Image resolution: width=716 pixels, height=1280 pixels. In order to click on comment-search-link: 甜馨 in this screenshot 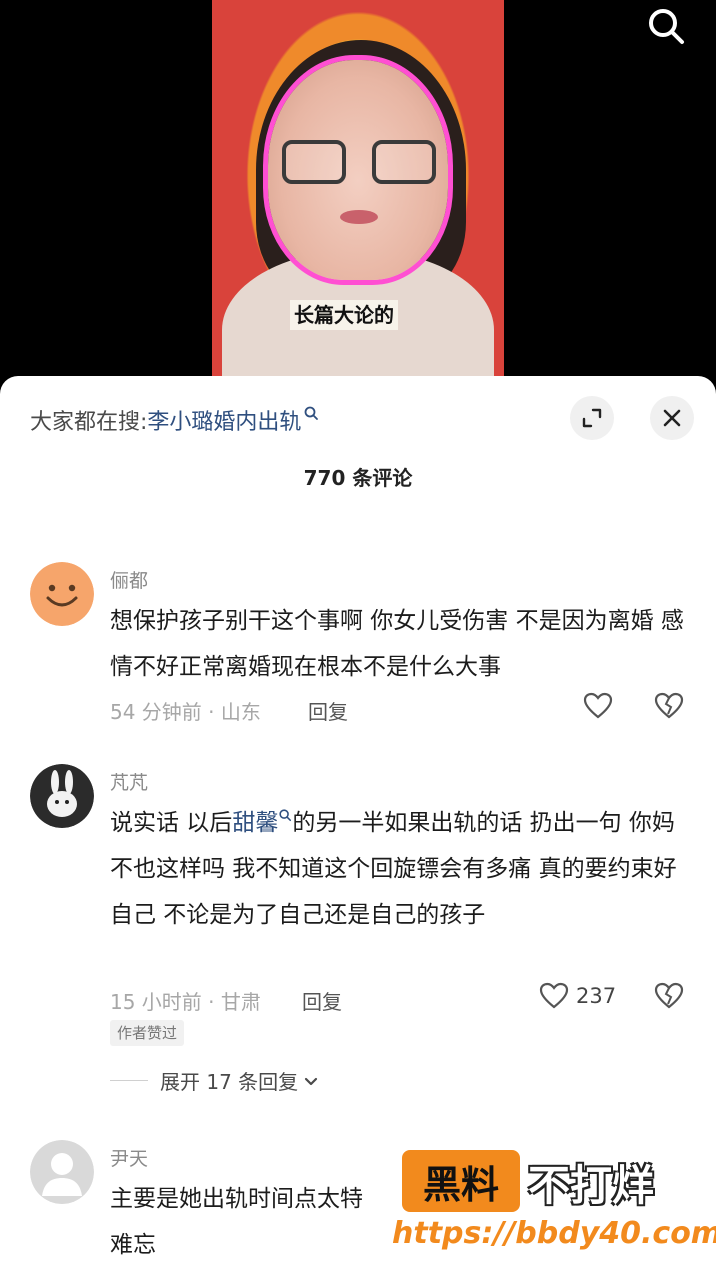, I will do `click(255, 823)`.